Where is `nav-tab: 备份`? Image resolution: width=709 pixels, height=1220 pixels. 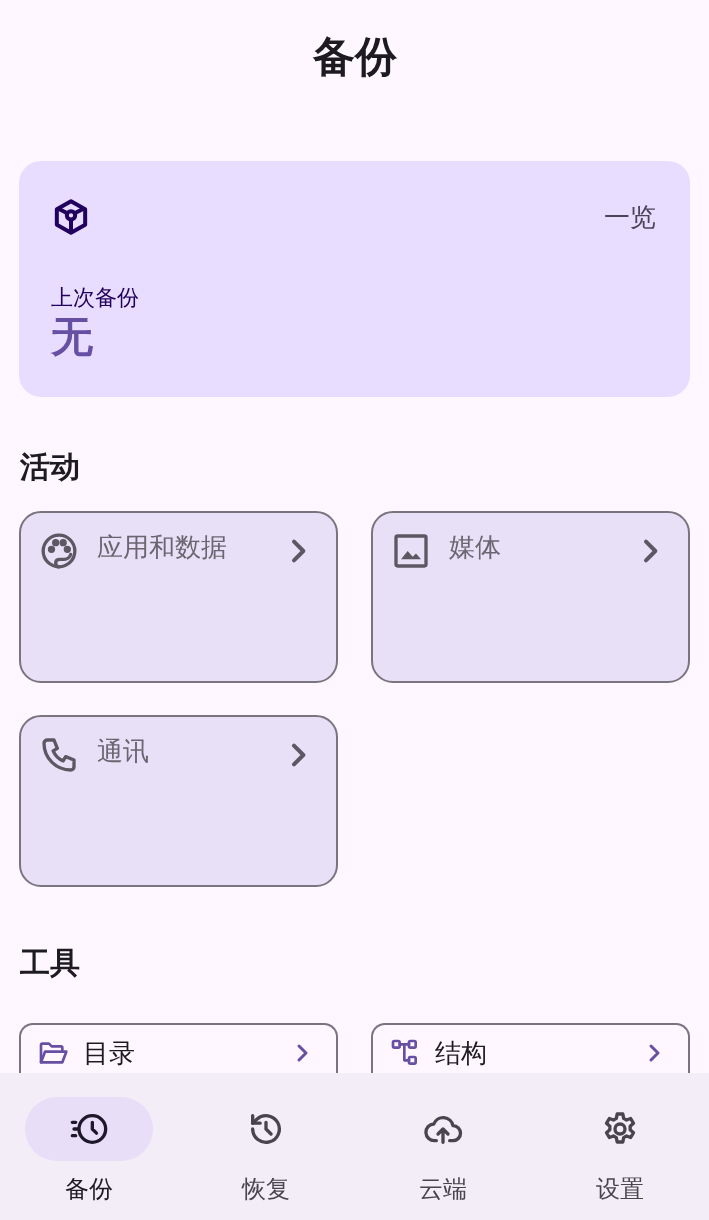 nav-tab: 备份 is located at coordinates (89, 1158).